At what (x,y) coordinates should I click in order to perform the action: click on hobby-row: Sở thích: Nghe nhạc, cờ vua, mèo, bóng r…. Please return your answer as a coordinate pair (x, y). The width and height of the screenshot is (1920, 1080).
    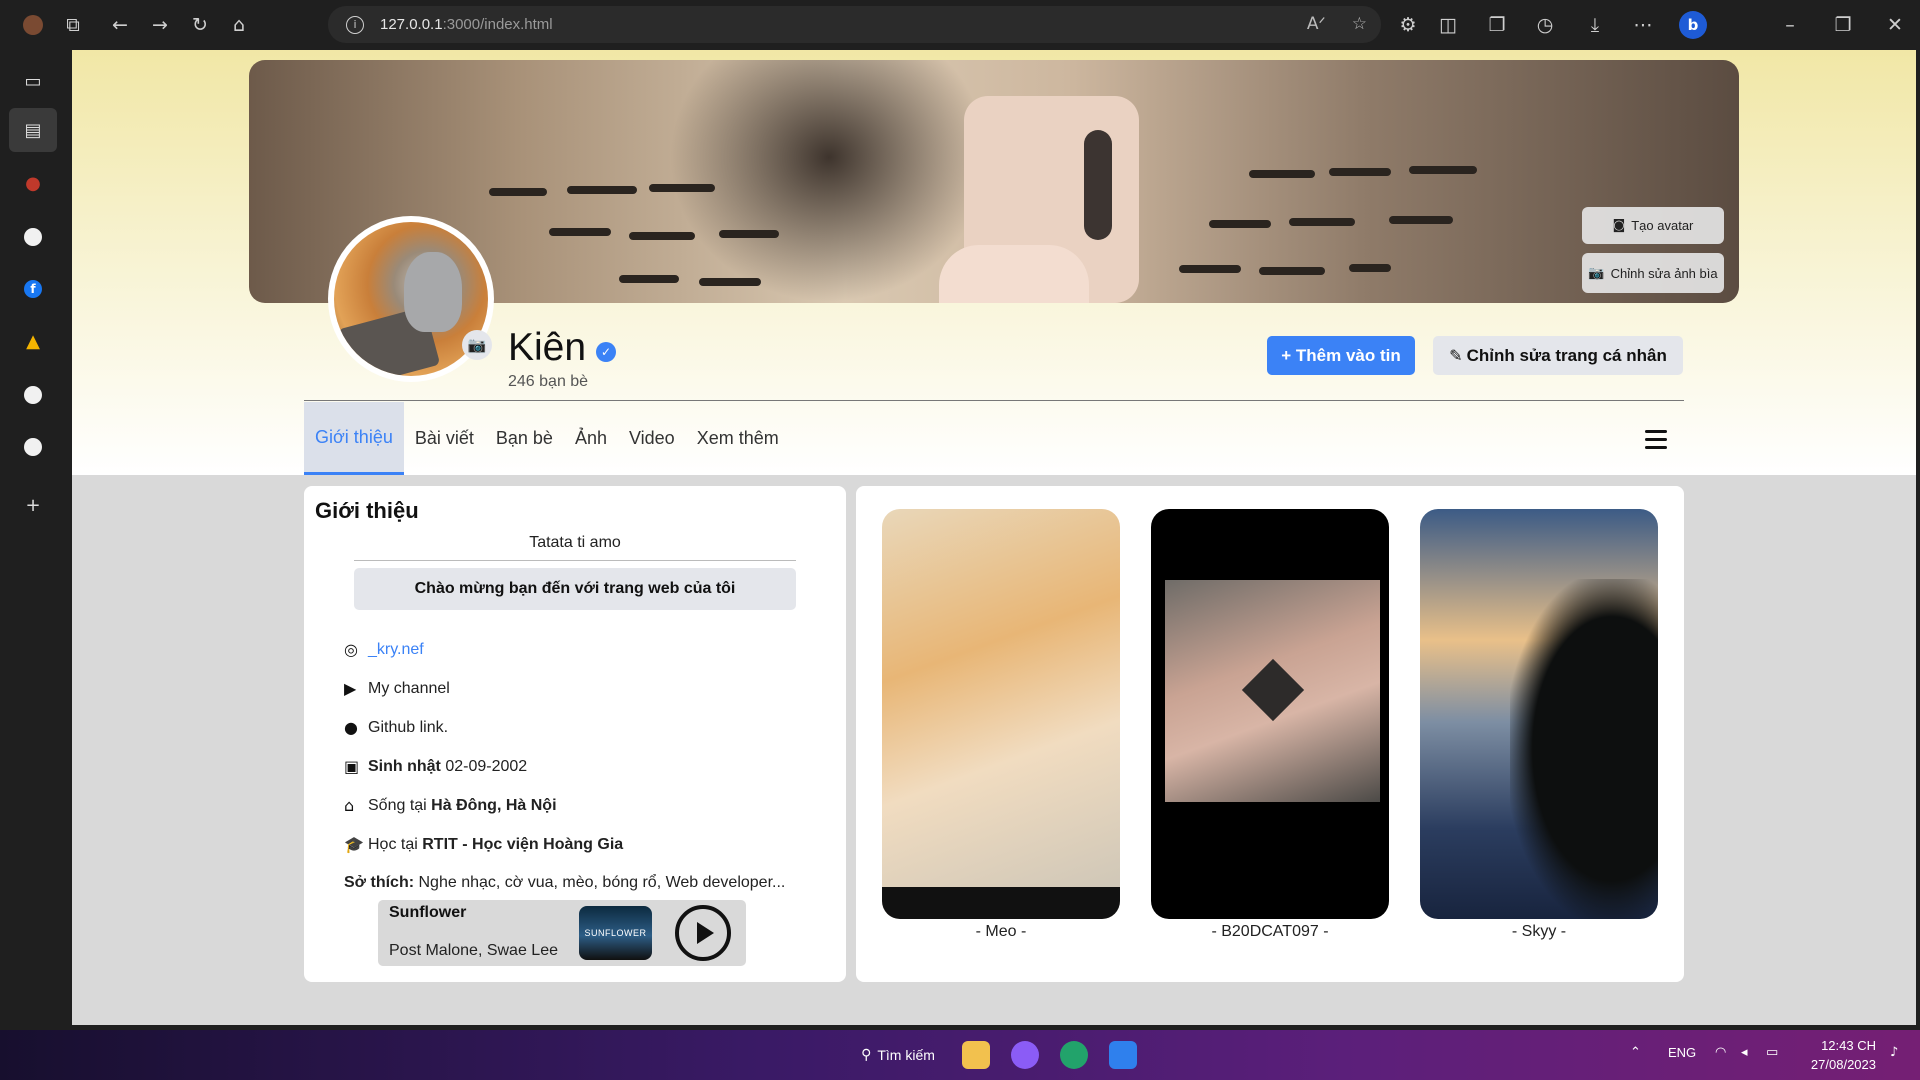
    Looking at the image, I should click on (564, 883).